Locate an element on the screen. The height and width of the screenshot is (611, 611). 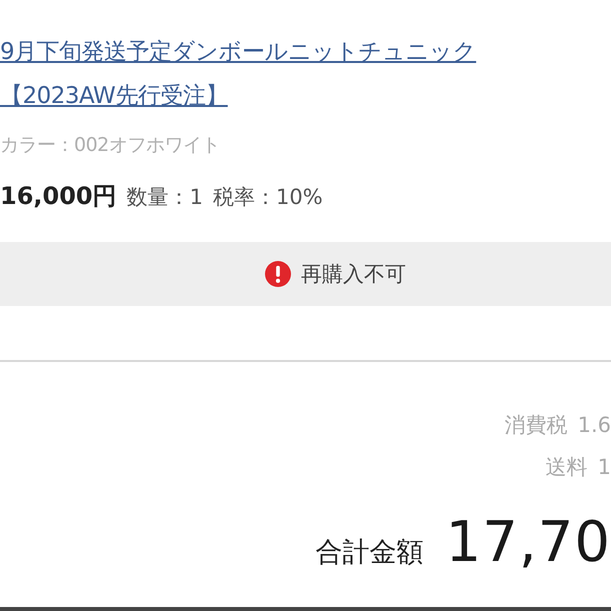
total-label: 合計金額 is located at coordinates (370, 553).